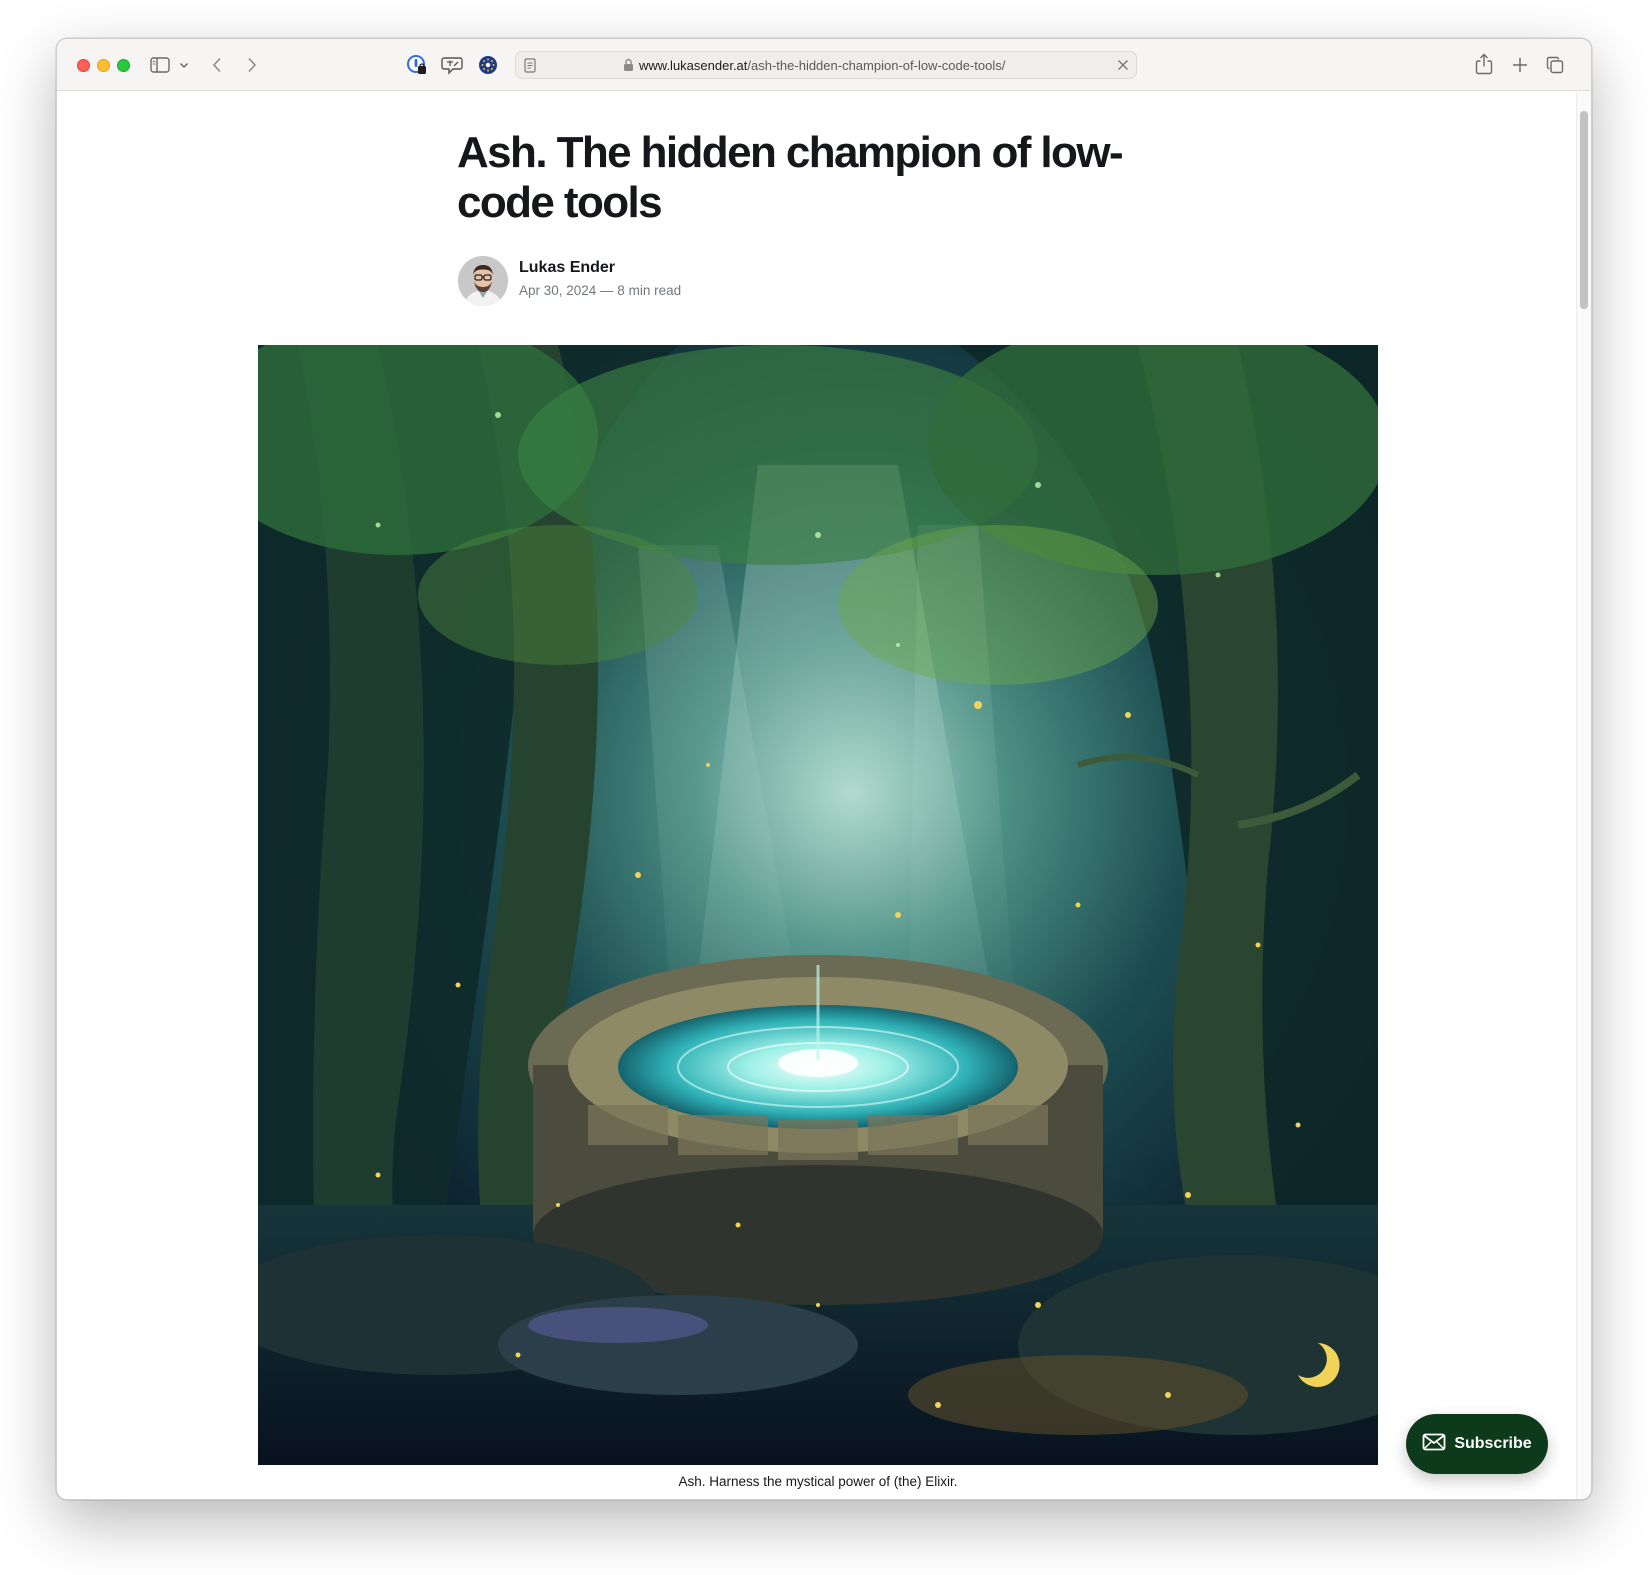 This screenshot has width=1648, height=1575. I want to click on subscribe-button: Subscribe, so click(1477, 1444).